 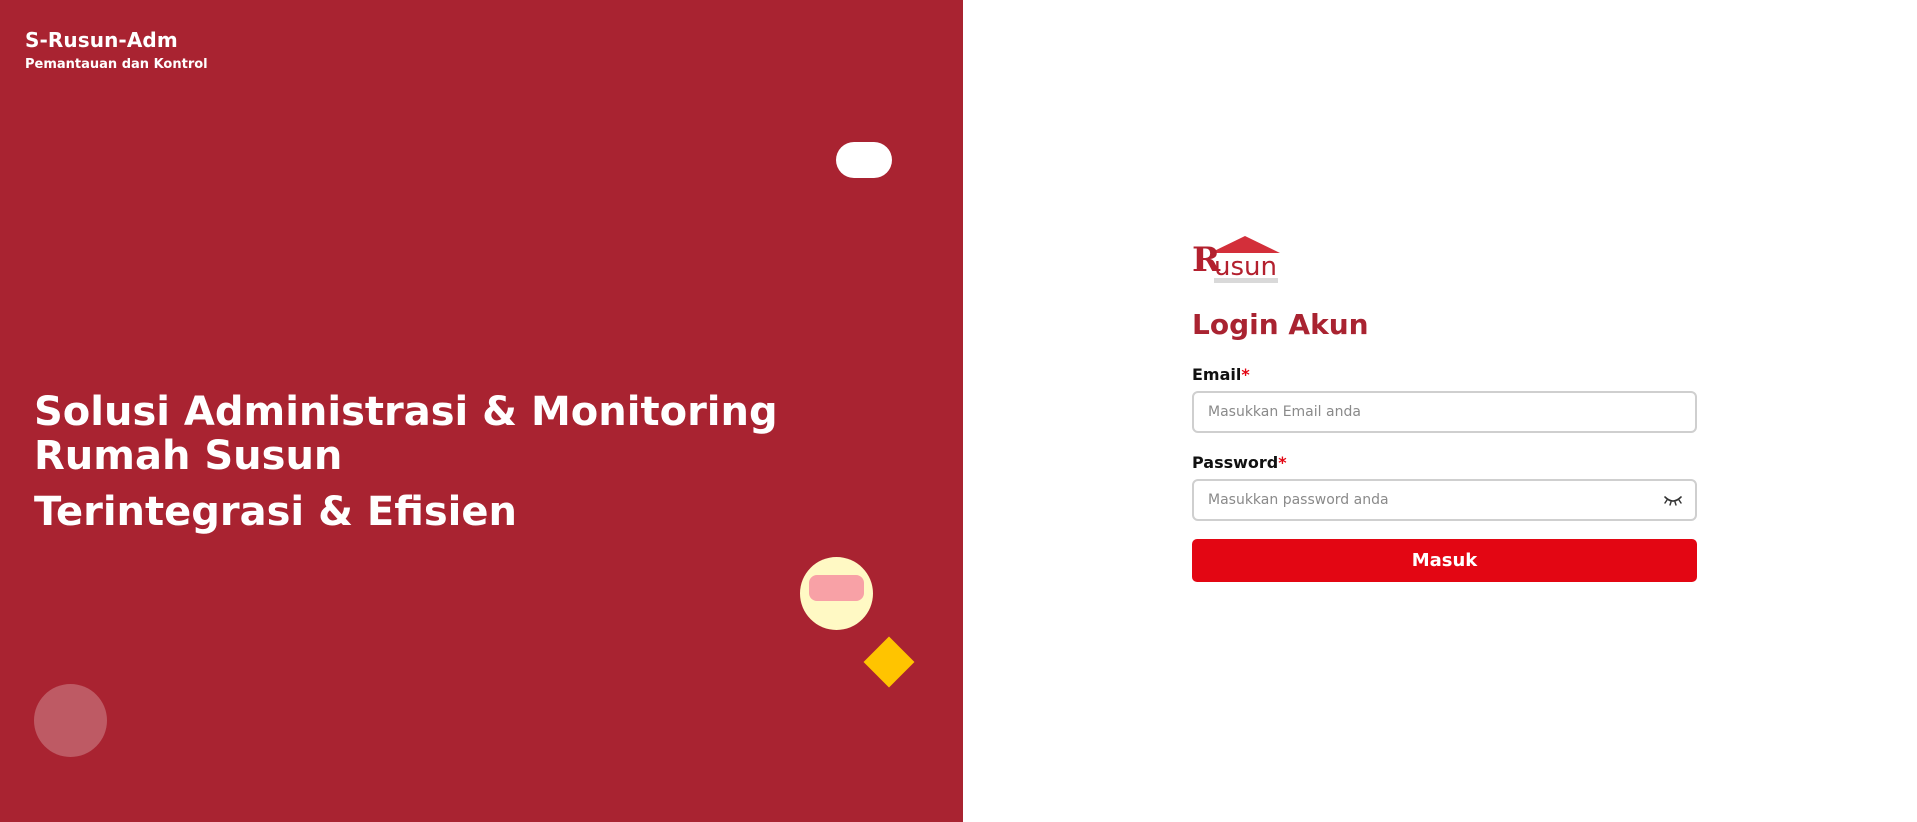 I want to click on email-label: Email*, so click(x=1446, y=374).